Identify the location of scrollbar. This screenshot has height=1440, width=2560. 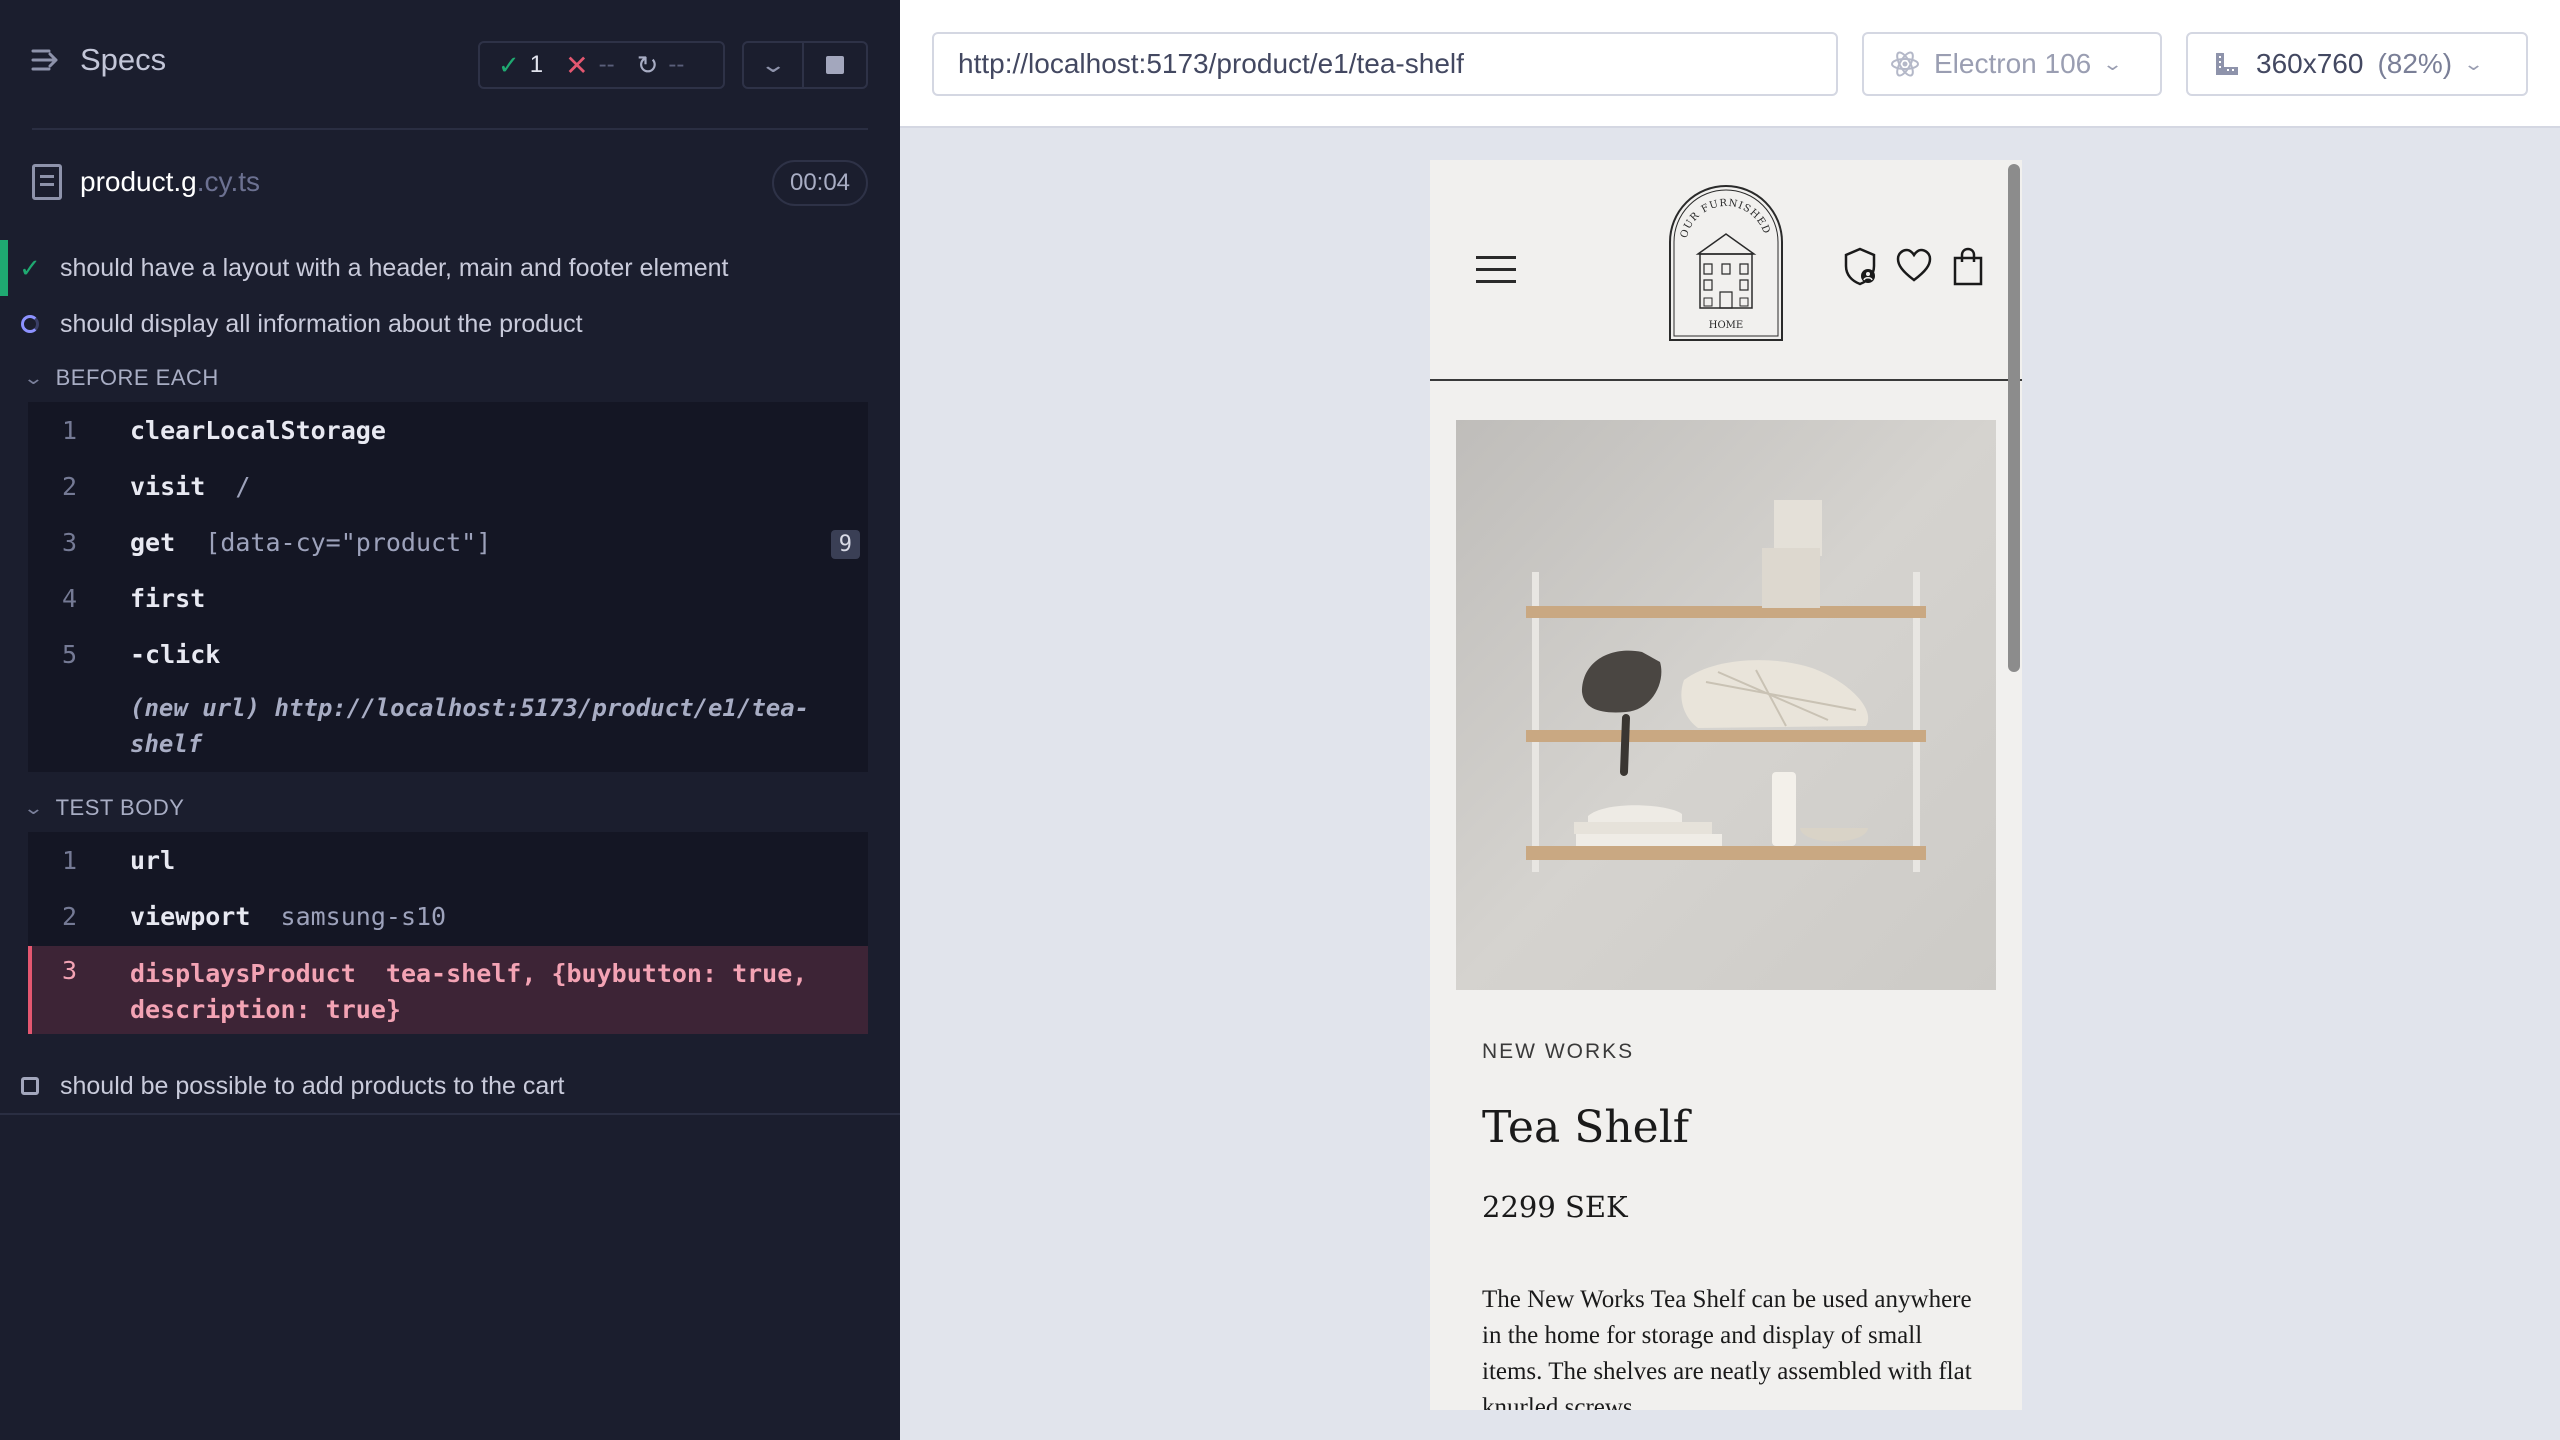
(2014, 418).